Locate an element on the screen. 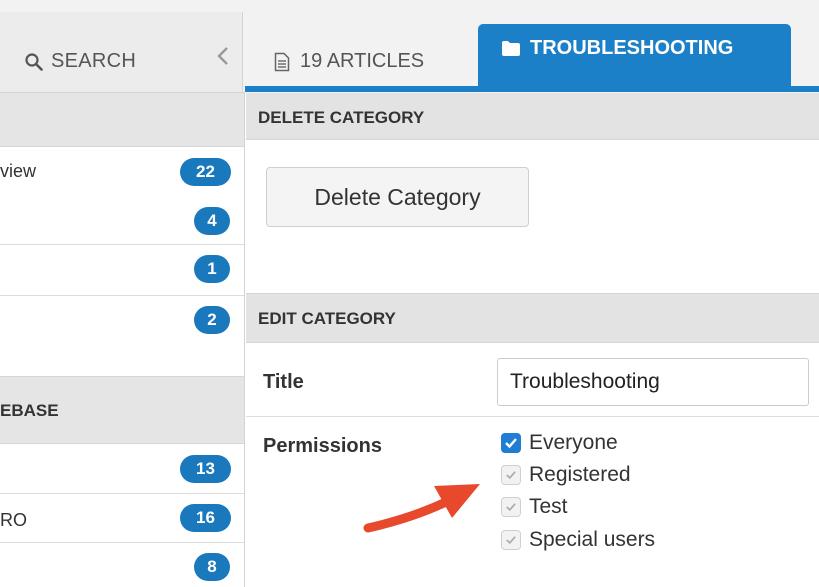  annotation-arrow is located at coordinates (421, 508).